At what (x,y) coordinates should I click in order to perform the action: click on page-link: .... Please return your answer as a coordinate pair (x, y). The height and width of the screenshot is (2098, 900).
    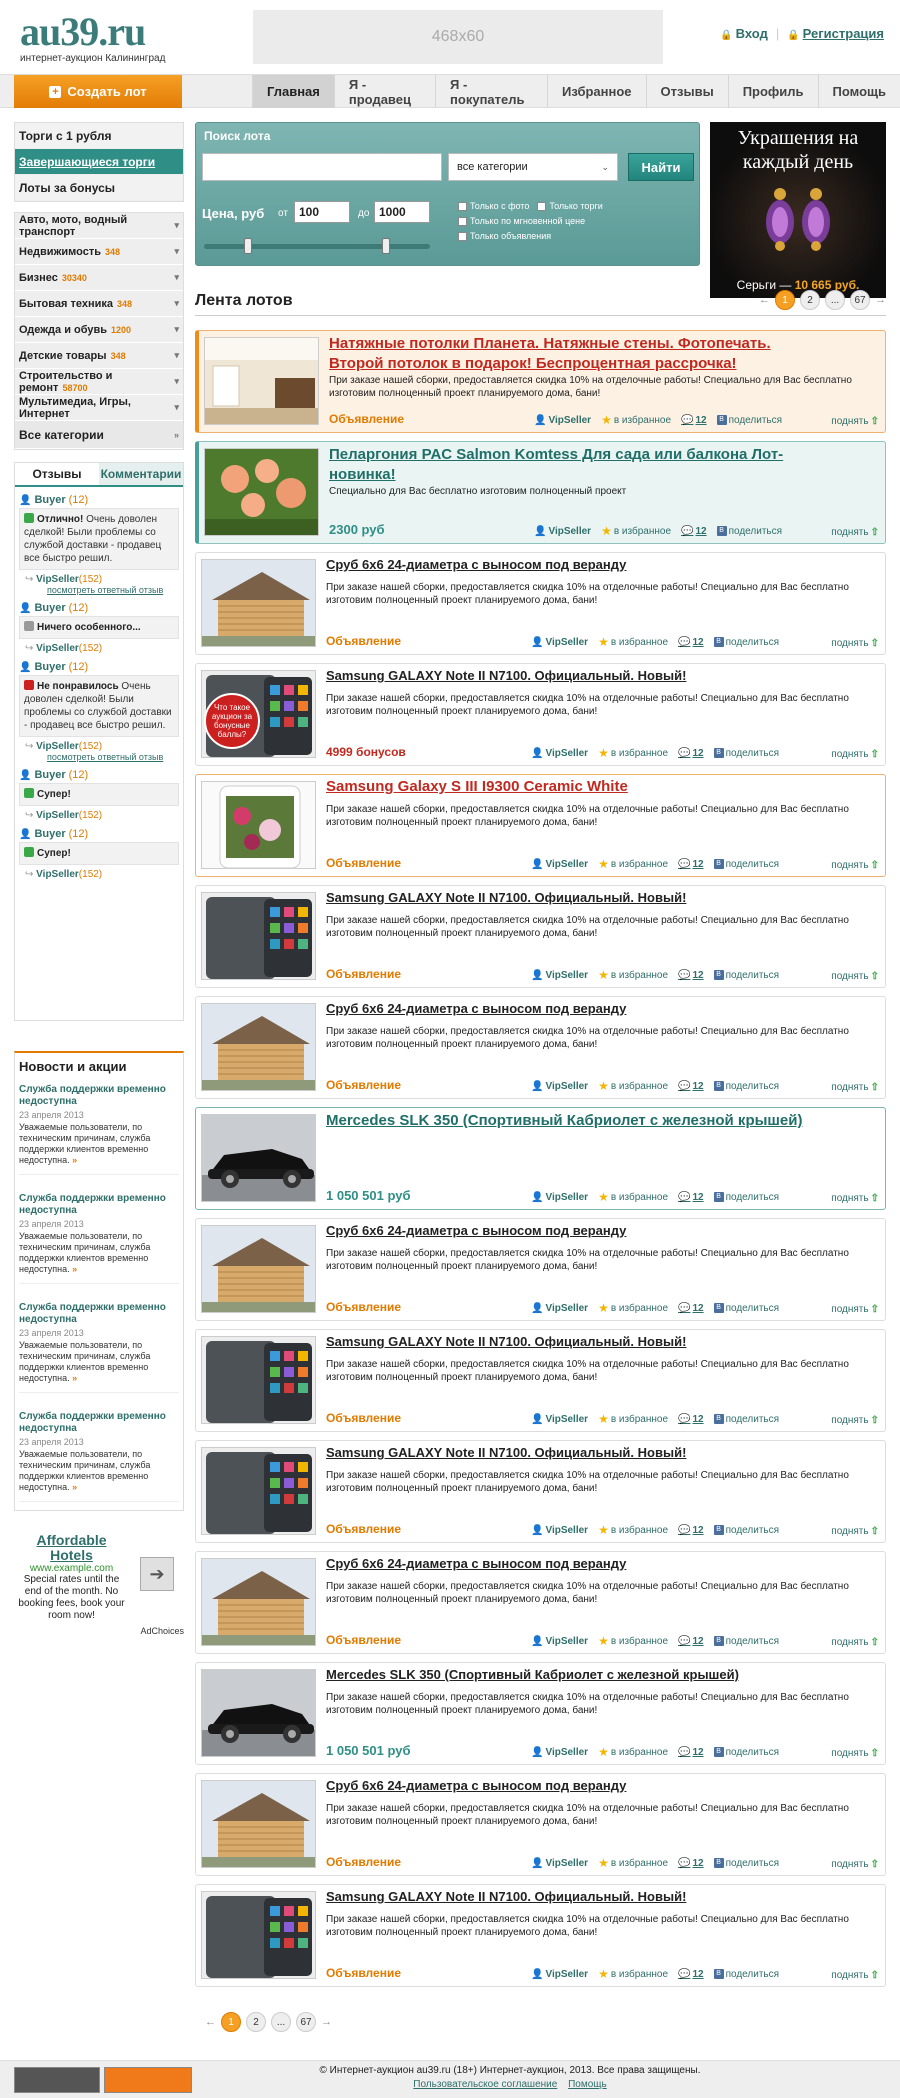
    Looking at the image, I should click on (281, 2022).